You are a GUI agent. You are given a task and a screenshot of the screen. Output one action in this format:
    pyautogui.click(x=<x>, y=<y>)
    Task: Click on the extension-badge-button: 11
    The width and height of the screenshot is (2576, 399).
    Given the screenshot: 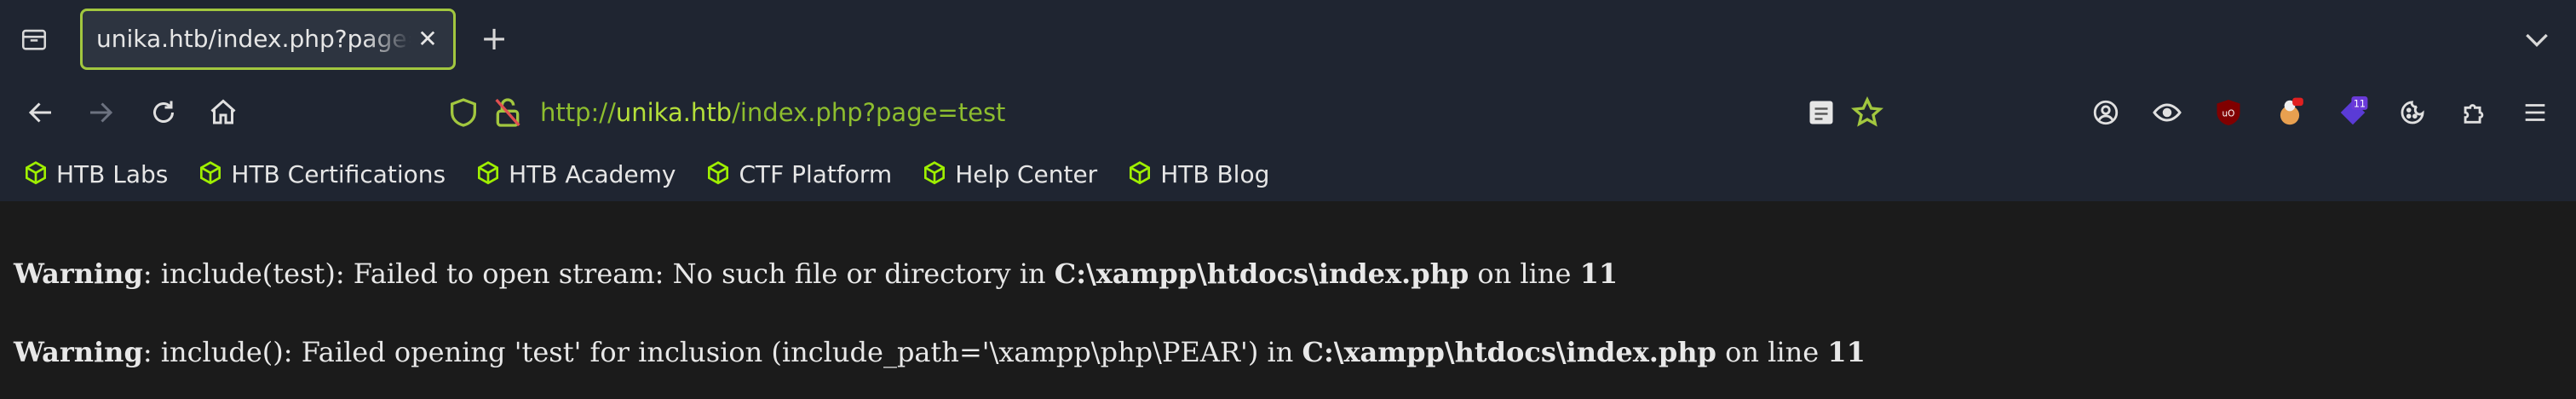 What is the action you would take?
    pyautogui.click(x=2353, y=112)
    